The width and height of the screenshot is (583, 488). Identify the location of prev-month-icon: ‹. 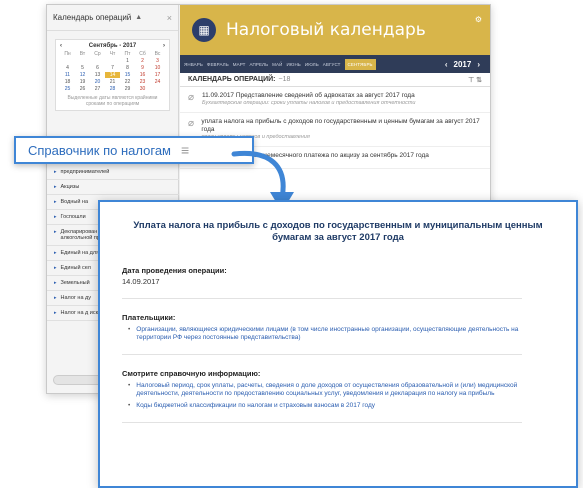
(61, 46).